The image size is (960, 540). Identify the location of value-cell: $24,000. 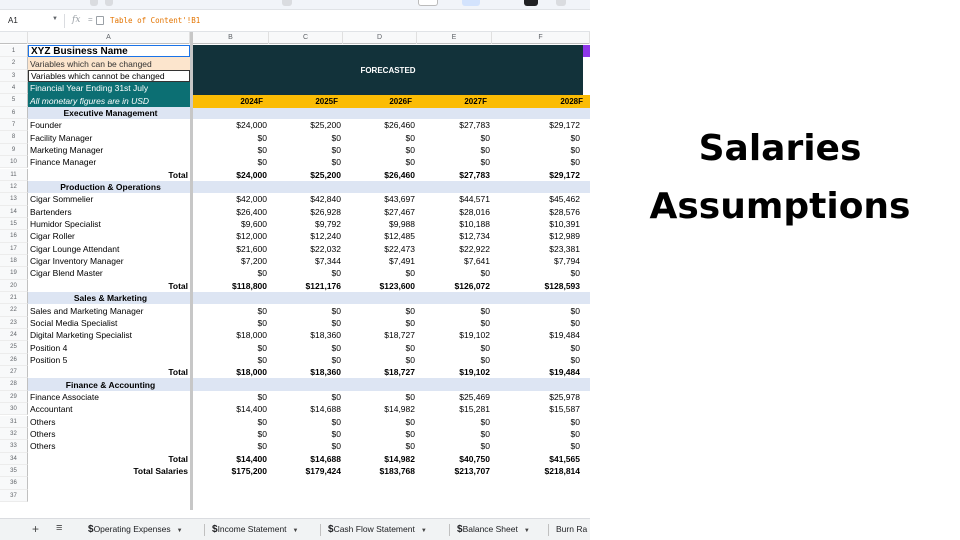
(231, 175).